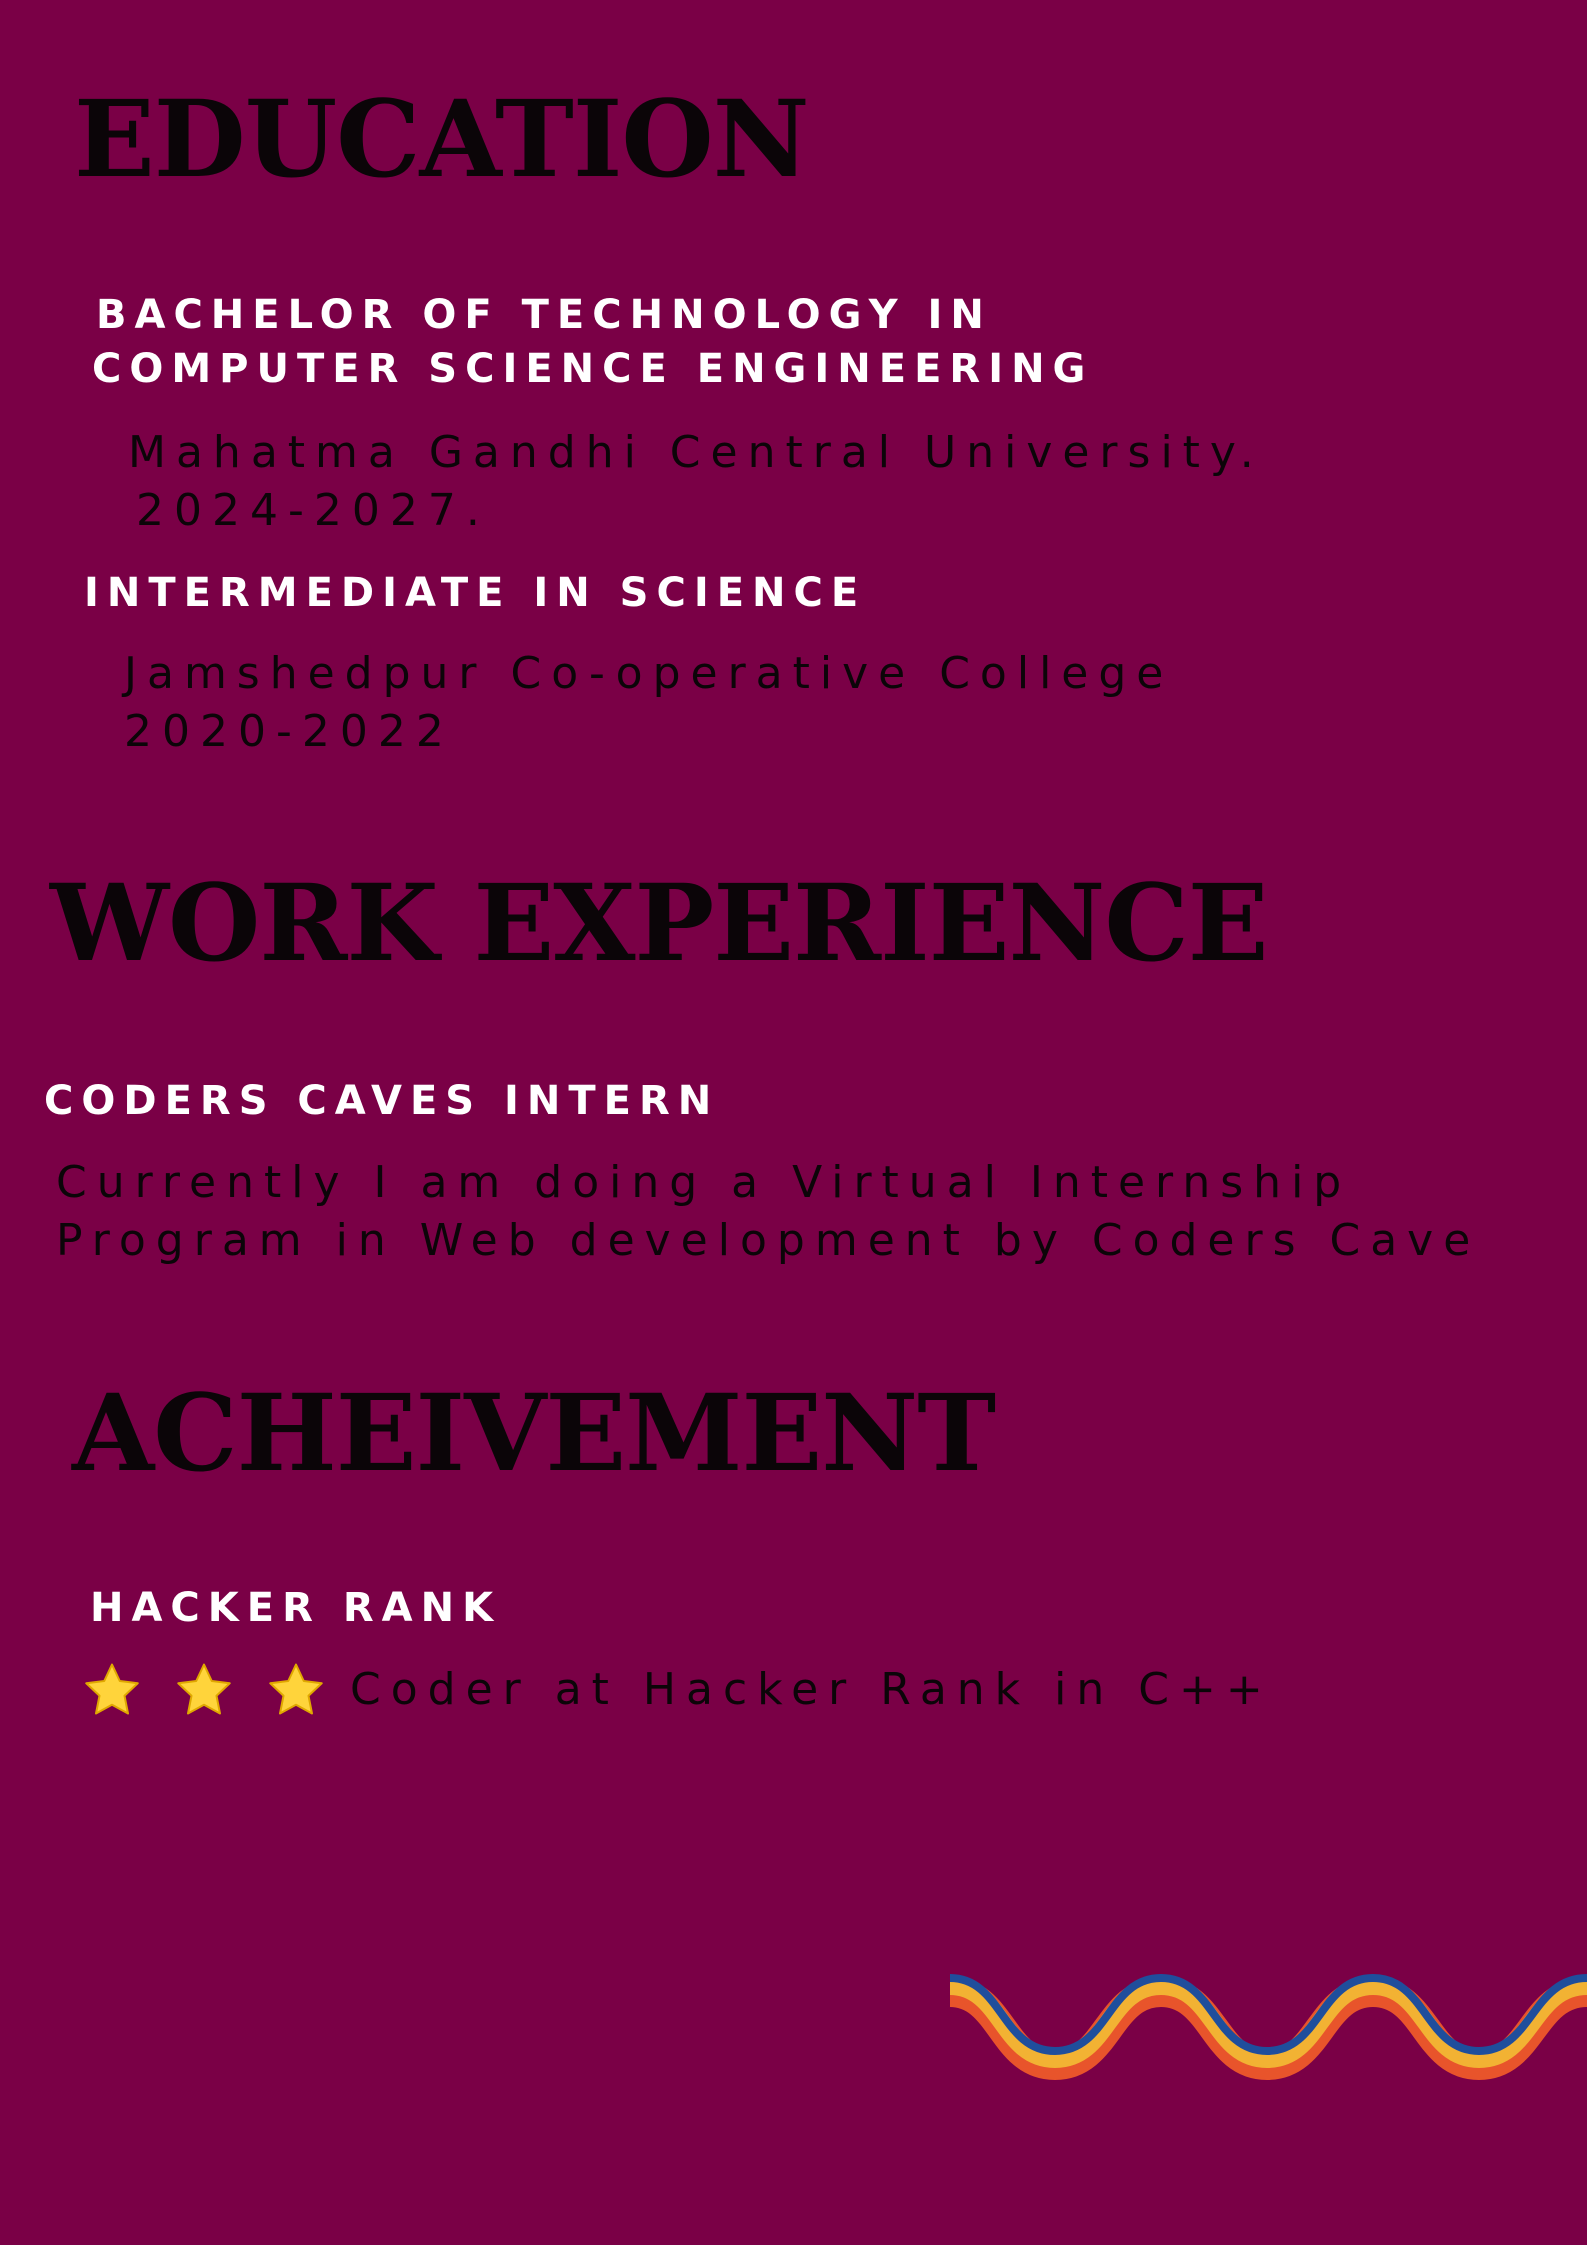 This screenshot has width=1587, height=2245. Describe the element at coordinates (696, 452) in the screenshot. I see `degree-institution: Mahatma Gandhi Central University.` at that location.